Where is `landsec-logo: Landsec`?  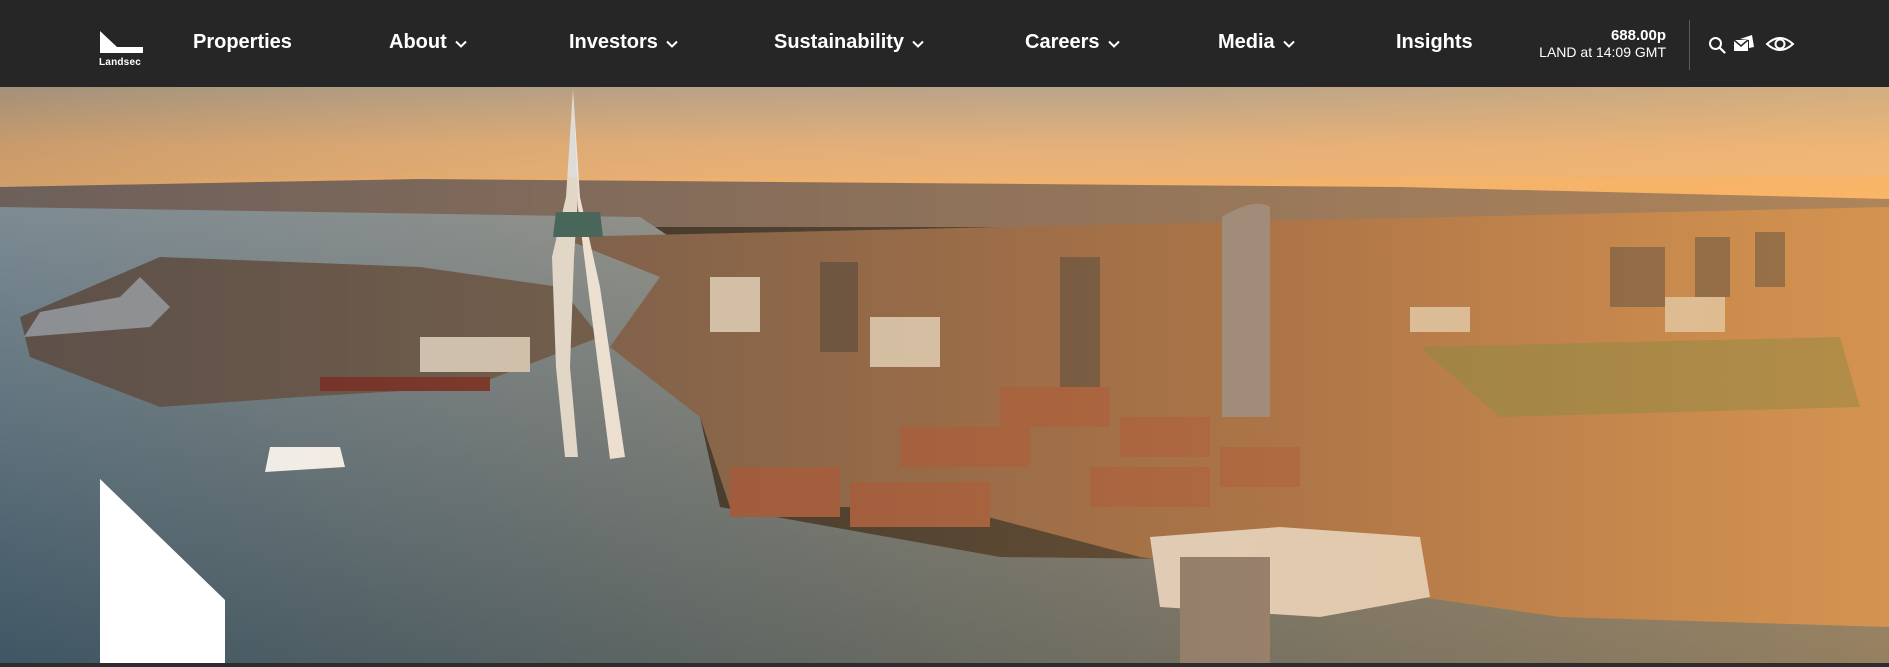
landsec-logo: Landsec is located at coordinates (122, 44).